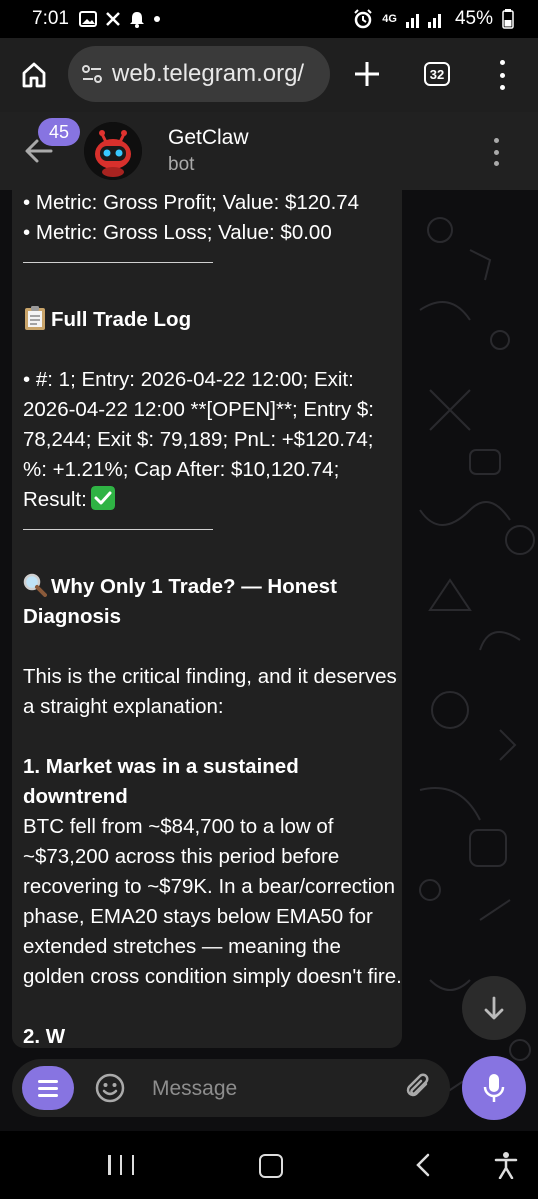 The width and height of the screenshot is (538, 1199). I want to click on tab-switcher-button: 32, so click(437, 74).